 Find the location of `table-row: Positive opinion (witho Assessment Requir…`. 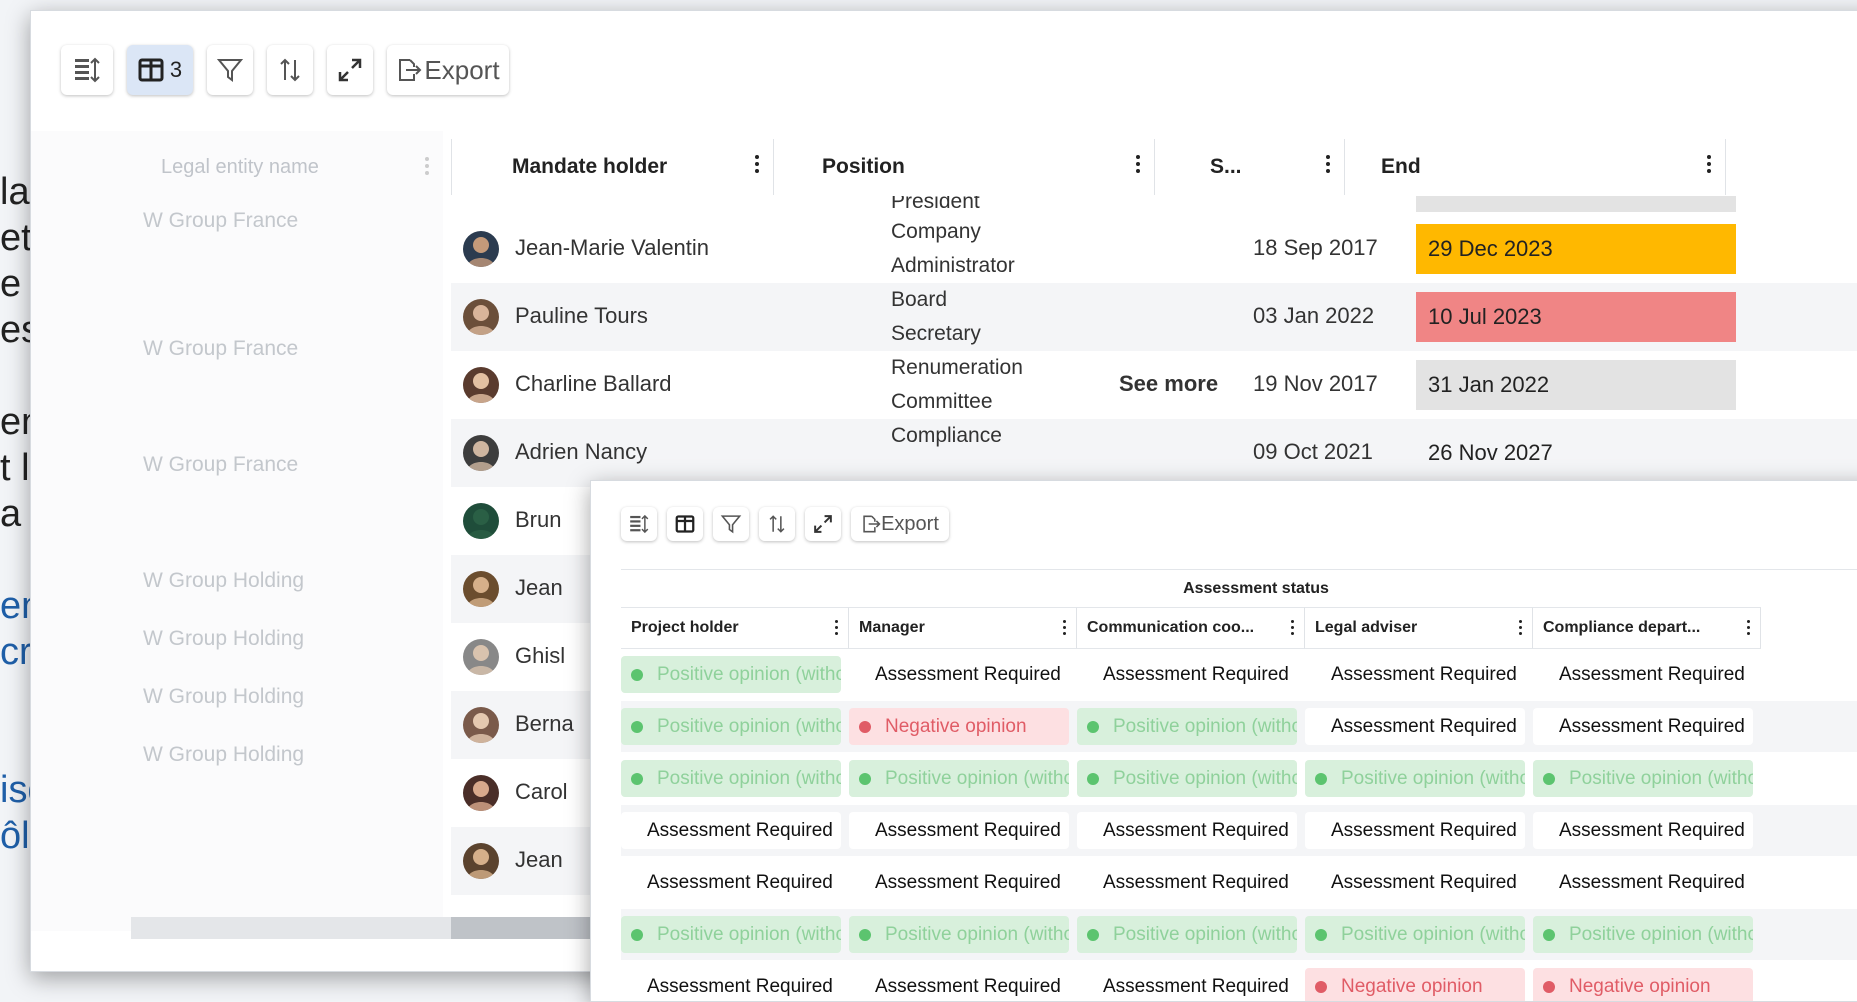

table-row: Positive opinion (witho Assessment Requir… is located at coordinates (1239, 674).